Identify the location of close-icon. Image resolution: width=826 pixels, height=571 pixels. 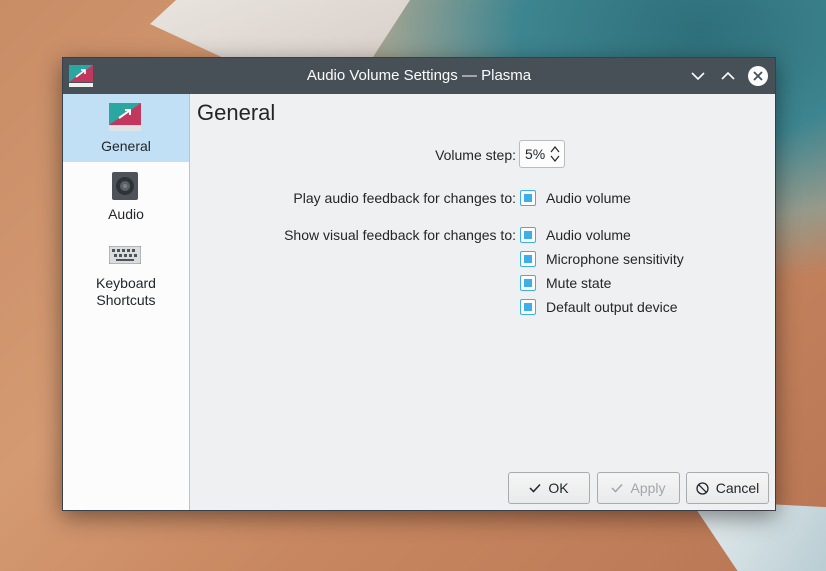
(758, 76).